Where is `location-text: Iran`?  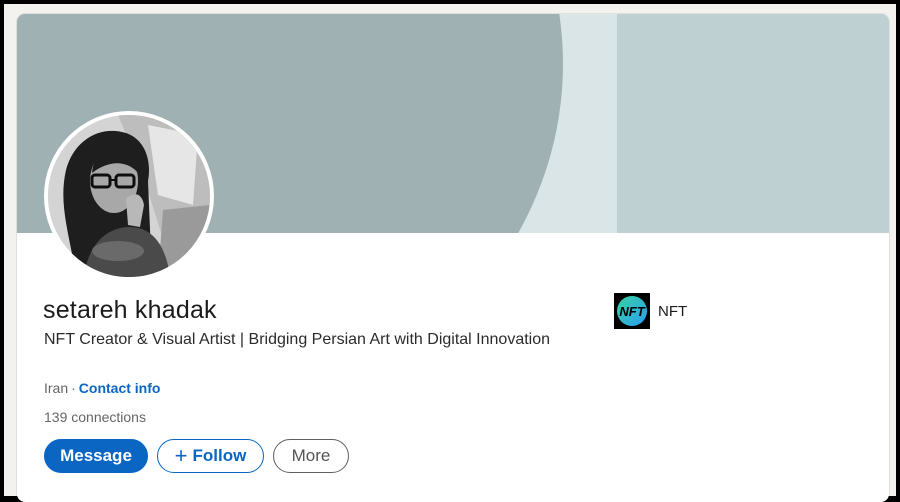
location-text: Iran is located at coordinates (56, 388).